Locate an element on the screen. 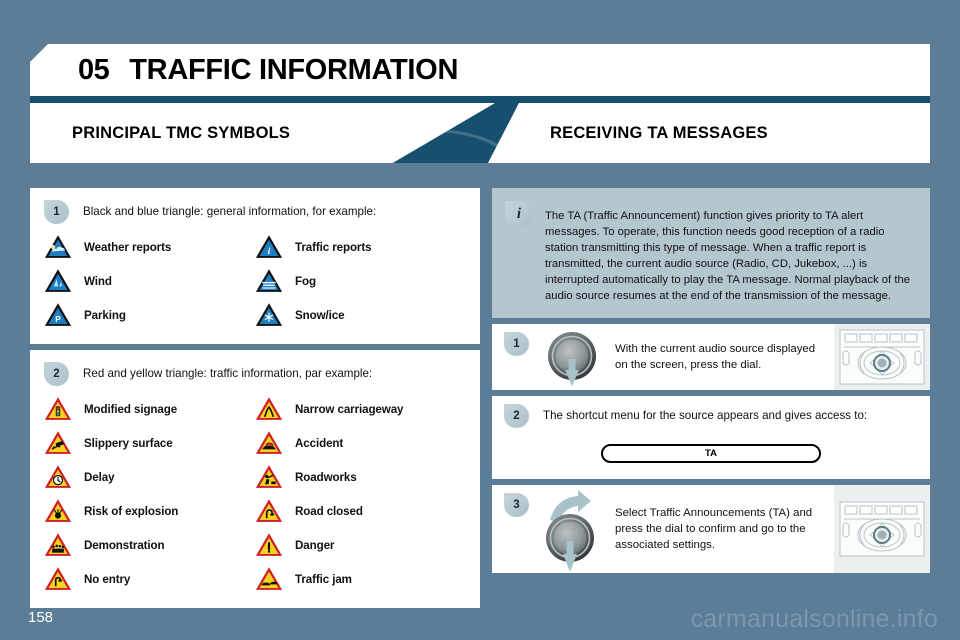 The height and width of the screenshot is (640, 960). symbol-item: Slippery surface is located at coordinates (149, 443).